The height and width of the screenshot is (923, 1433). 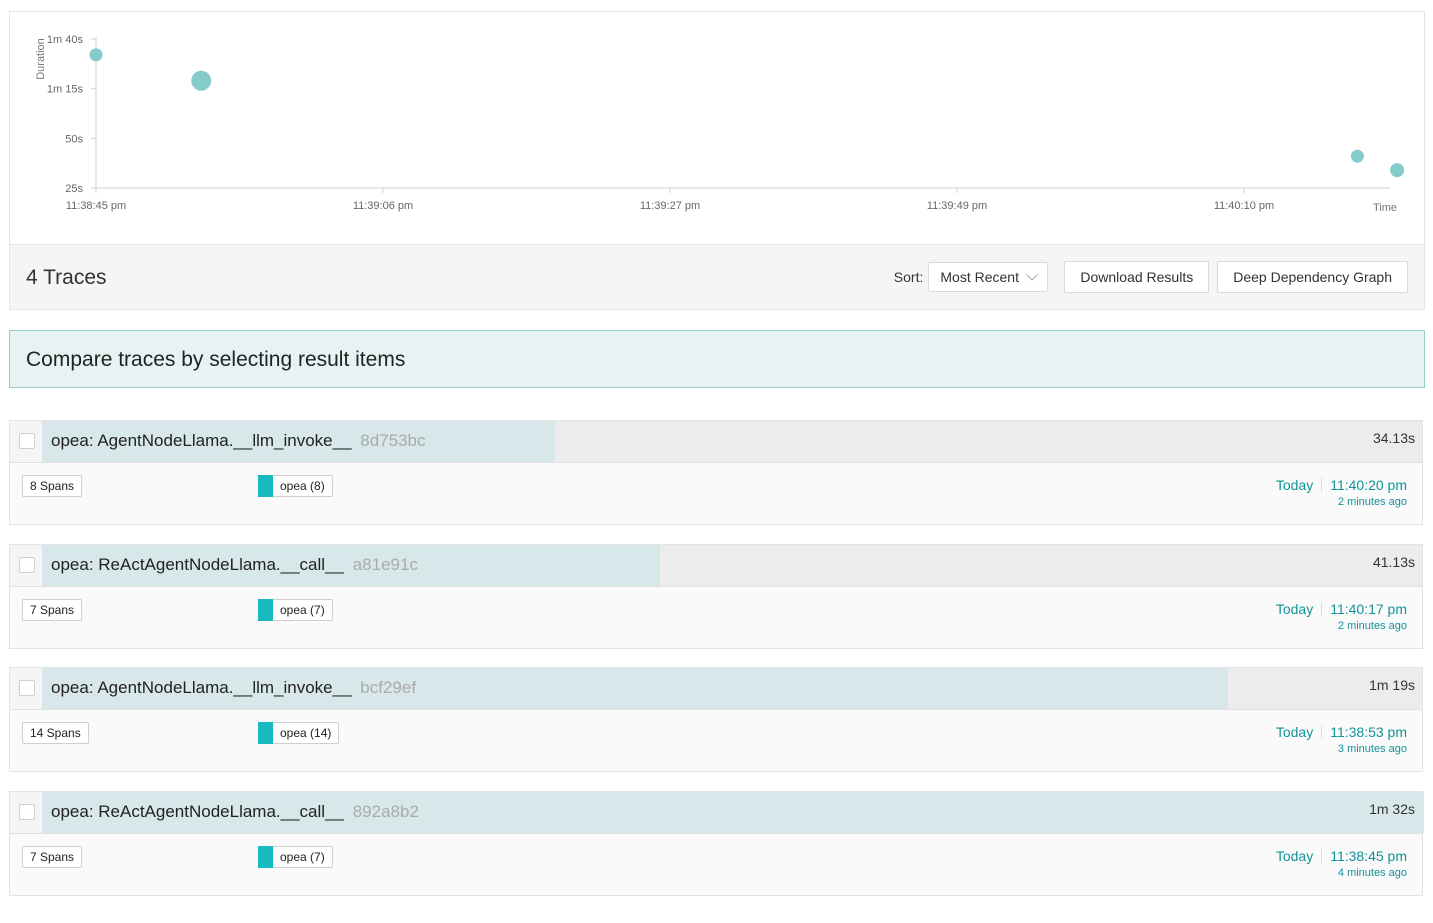 What do you see at coordinates (1368, 856) in the screenshot?
I see `trace-time: 11:38:45 pm` at bounding box center [1368, 856].